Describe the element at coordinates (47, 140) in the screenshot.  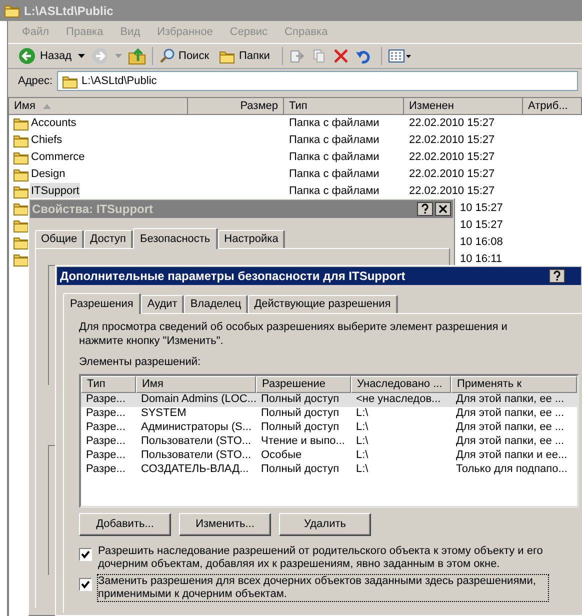
I see `file-name: Chiefs` at that location.